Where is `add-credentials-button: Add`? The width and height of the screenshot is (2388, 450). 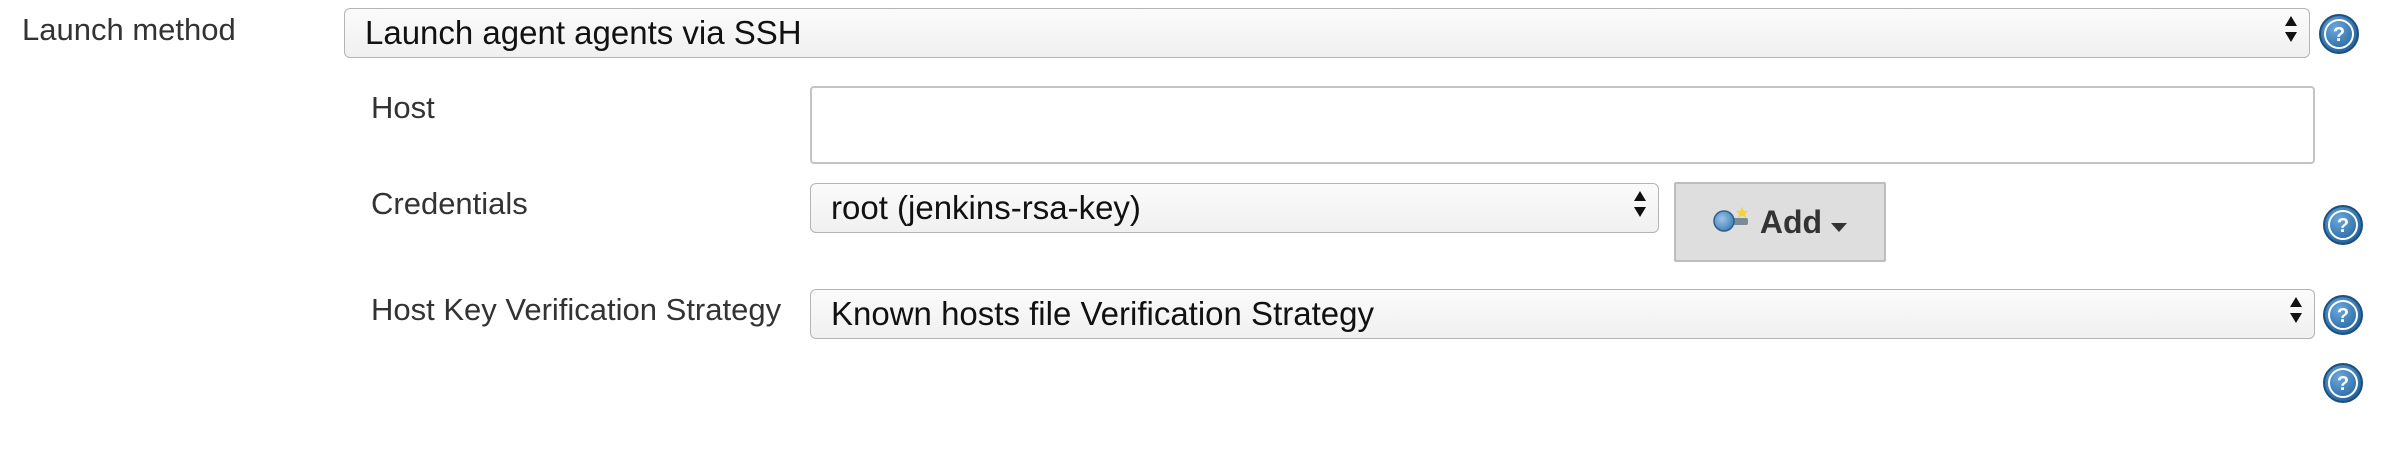 add-credentials-button: Add is located at coordinates (1780, 222).